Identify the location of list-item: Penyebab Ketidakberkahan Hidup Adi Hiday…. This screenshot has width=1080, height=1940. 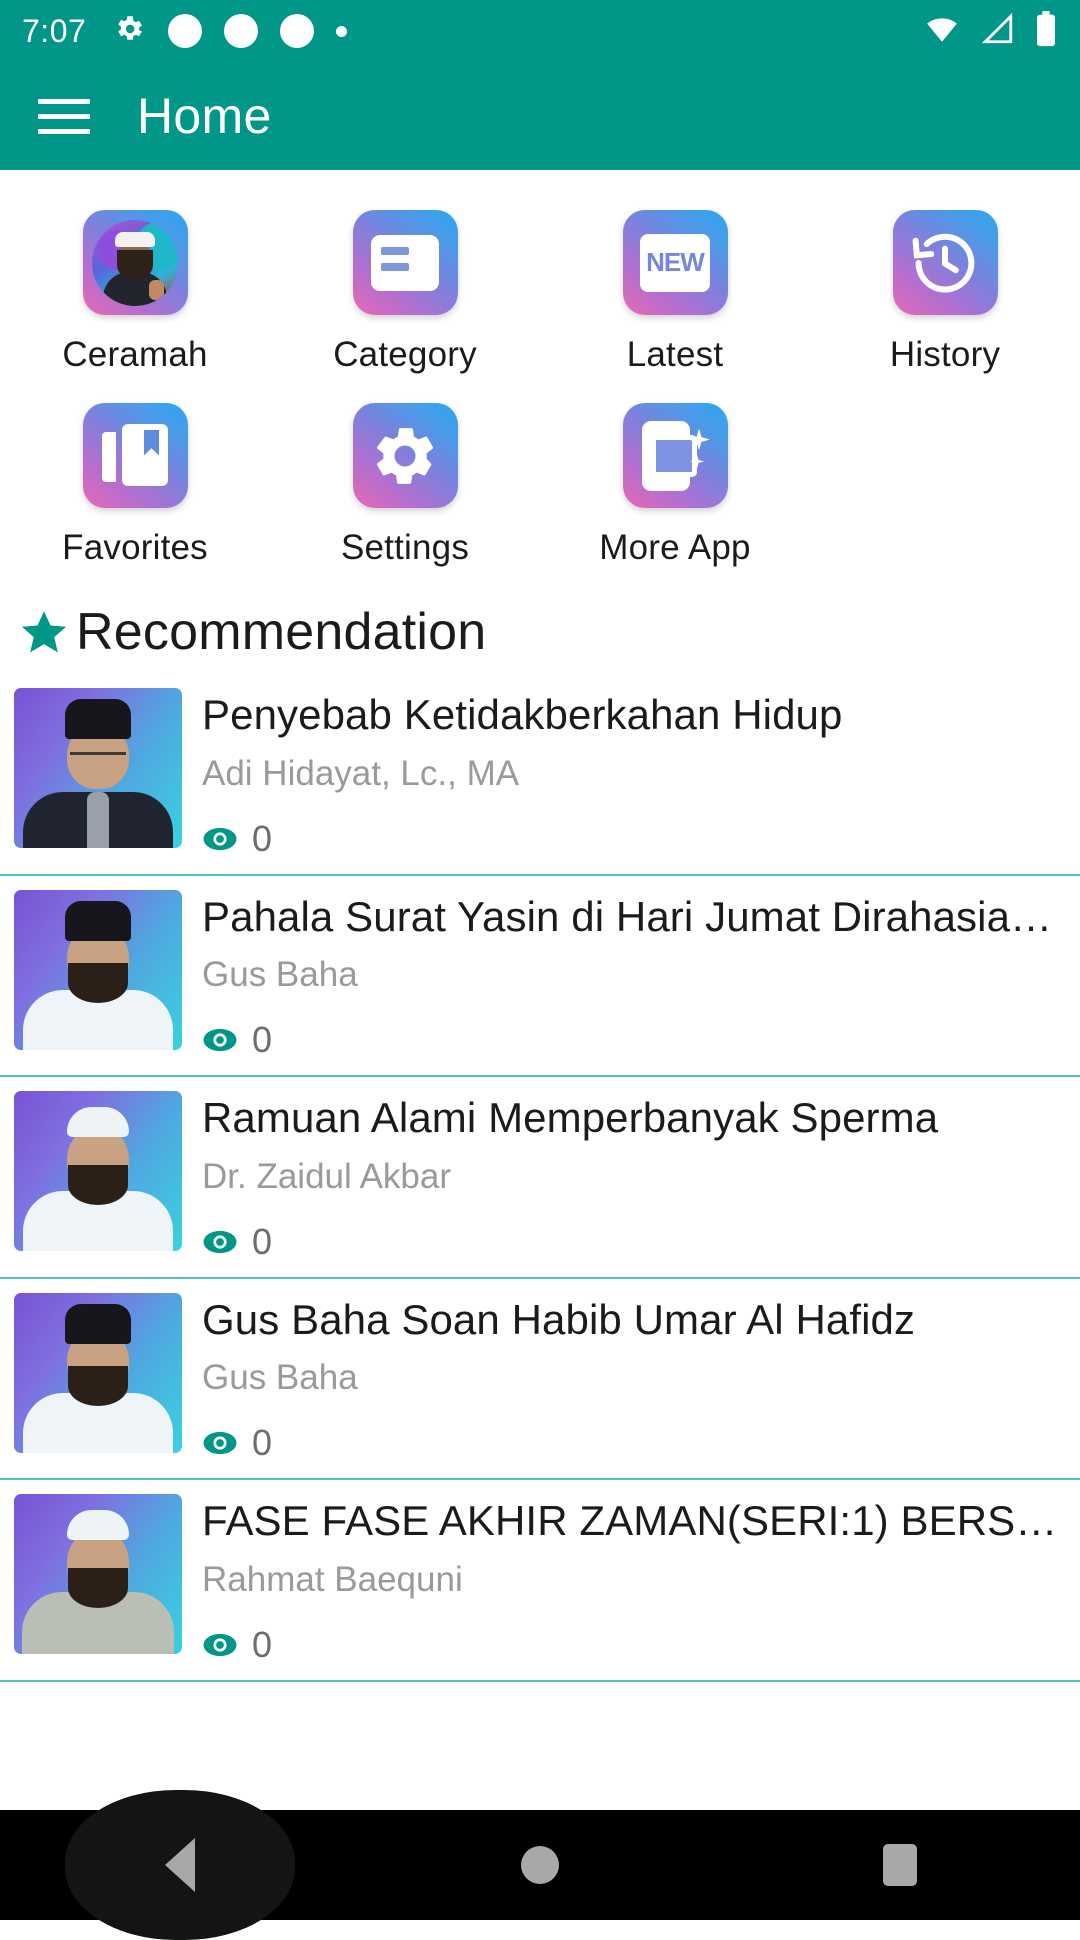
(540, 775).